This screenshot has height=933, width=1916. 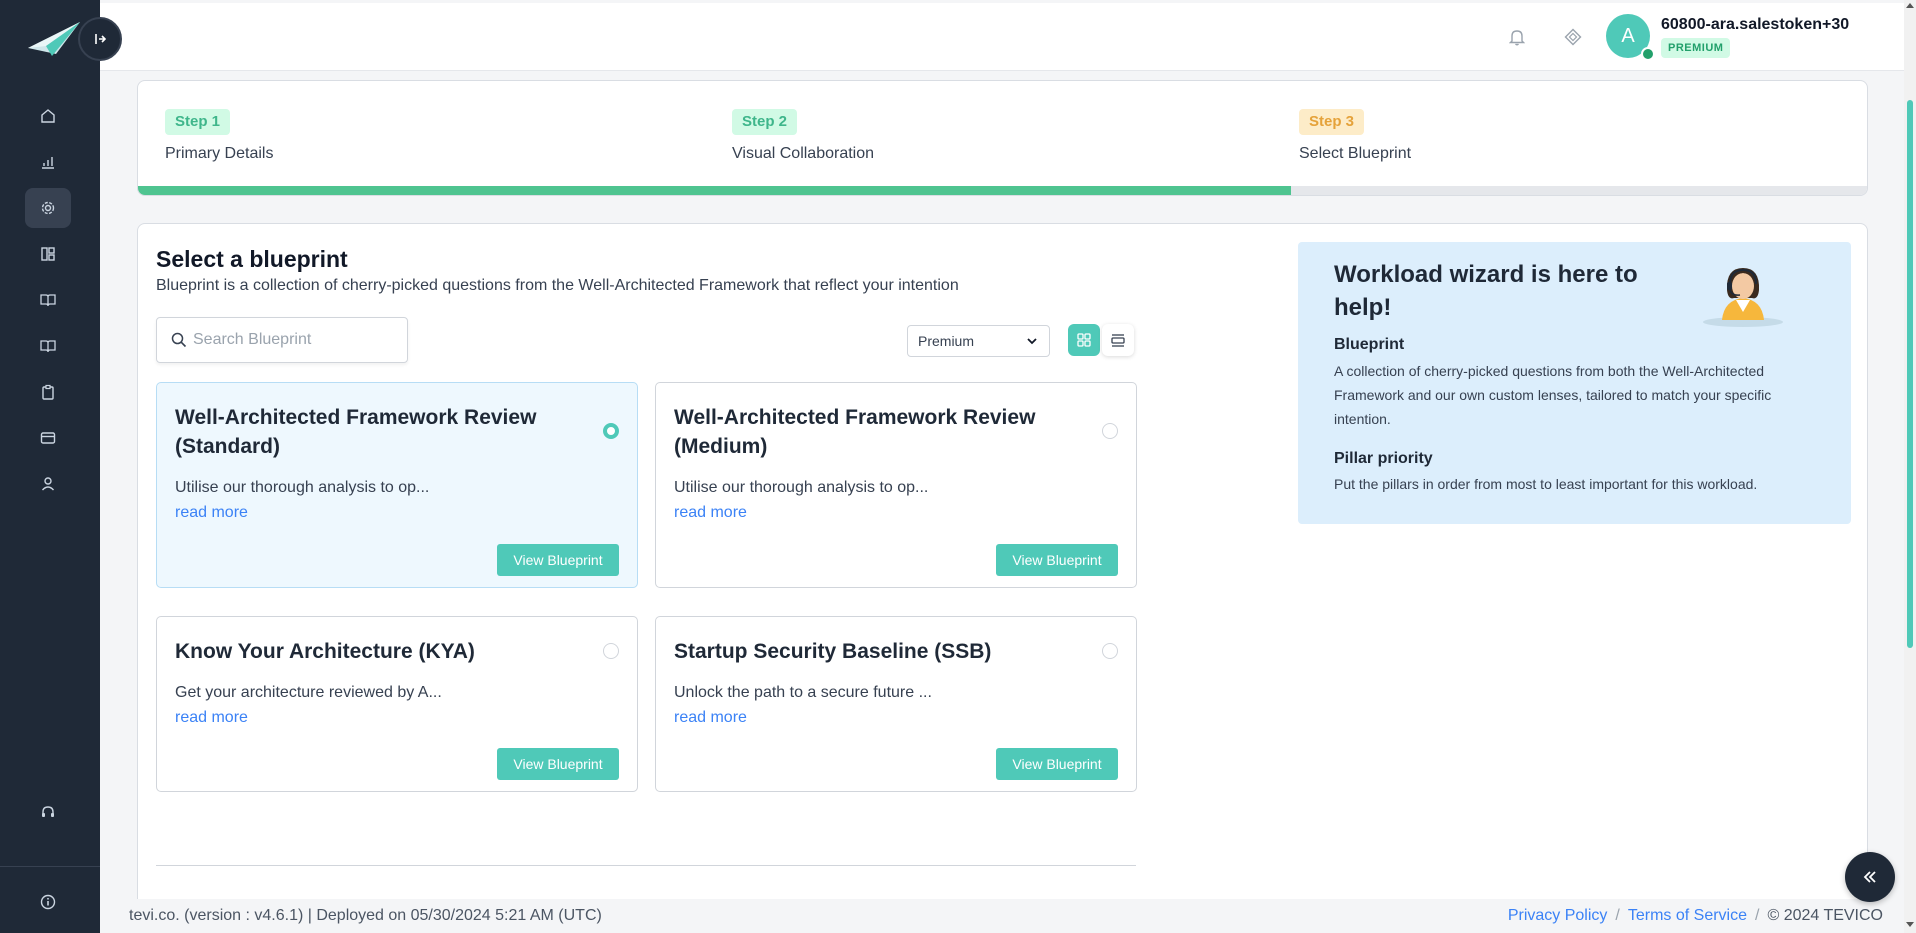 What do you see at coordinates (803, 136) in the screenshot?
I see `step-2: Step 2 Visual Collaboration` at bounding box center [803, 136].